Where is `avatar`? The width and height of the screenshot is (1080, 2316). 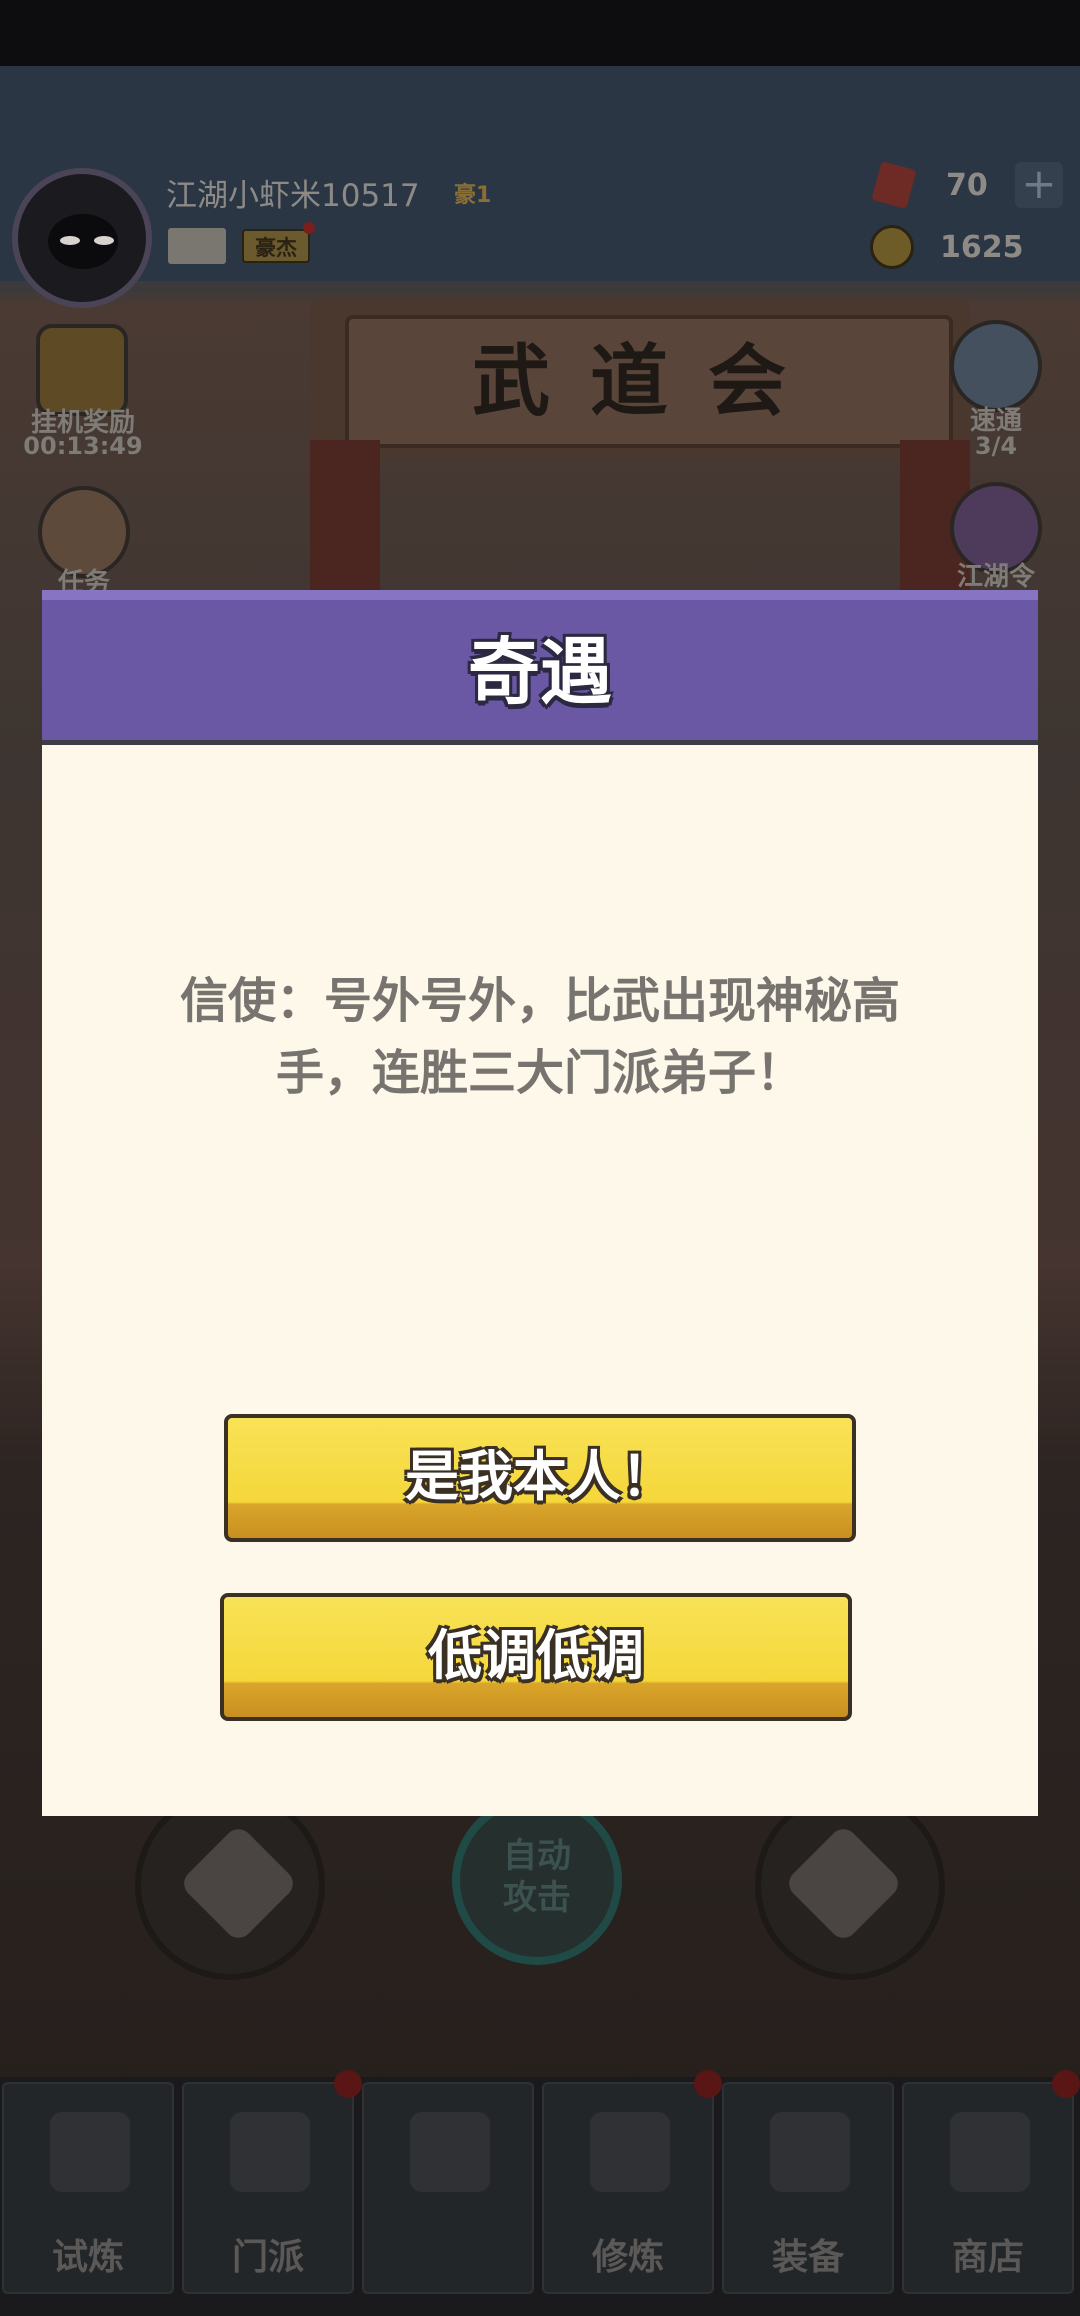 avatar is located at coordinates (82, 238).